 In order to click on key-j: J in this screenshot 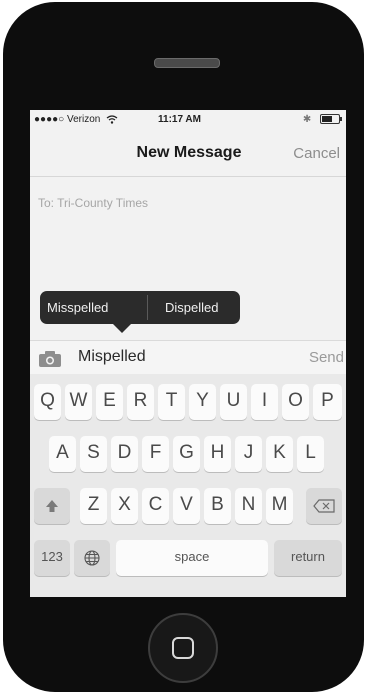, I will do `click(248, 454)`.